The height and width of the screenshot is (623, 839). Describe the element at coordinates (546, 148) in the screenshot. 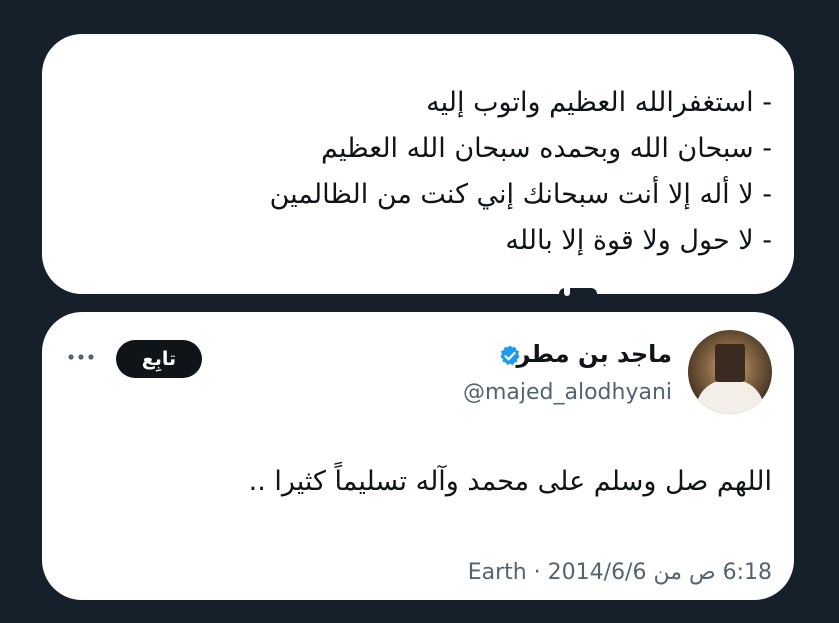

I see `dhikr-line-2: - سبحان الله وبحمده سبحان الله العظيم` at that location.